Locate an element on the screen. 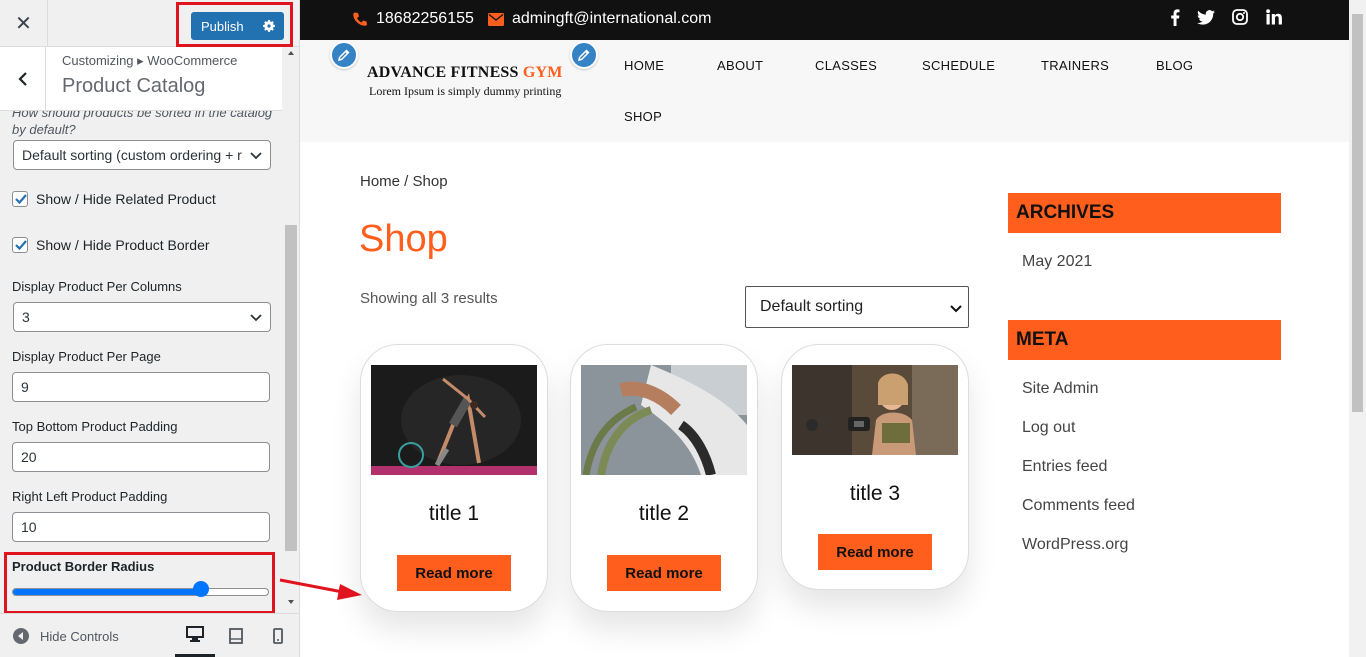 The height and width of the screenshot is (657, 1366). border-radius-highlight-box: Product Border Radius is located at coordinates (139, 582).